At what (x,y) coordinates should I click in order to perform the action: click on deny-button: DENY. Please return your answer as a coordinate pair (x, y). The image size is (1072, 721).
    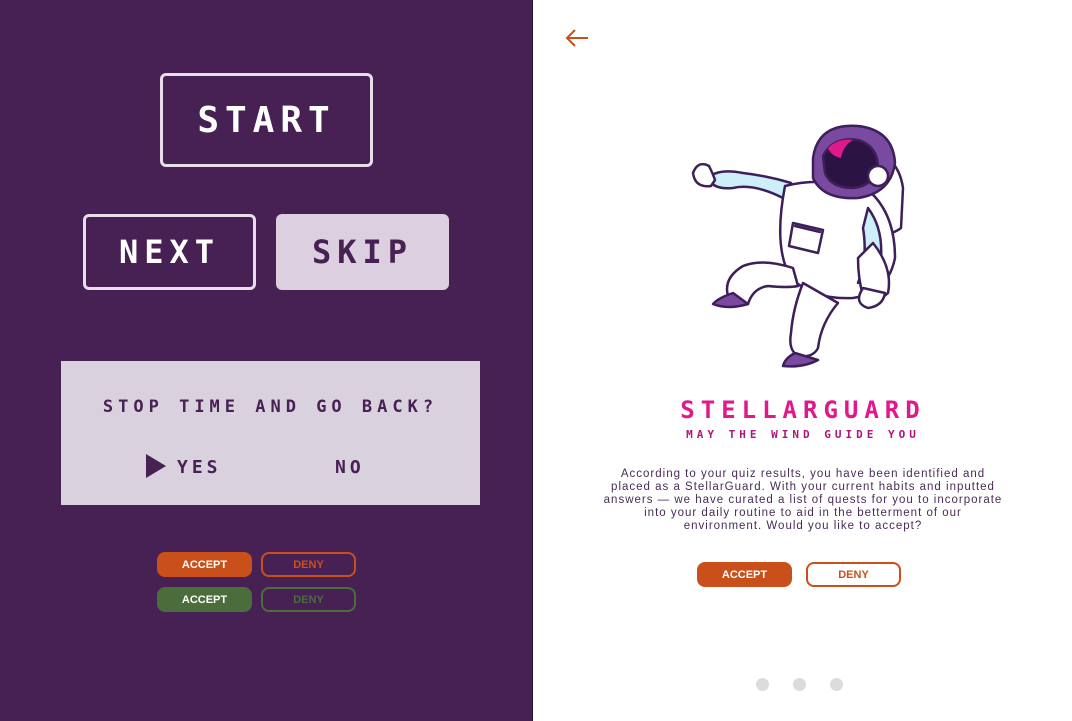
    Looking at the image, I should click on (853, 574).